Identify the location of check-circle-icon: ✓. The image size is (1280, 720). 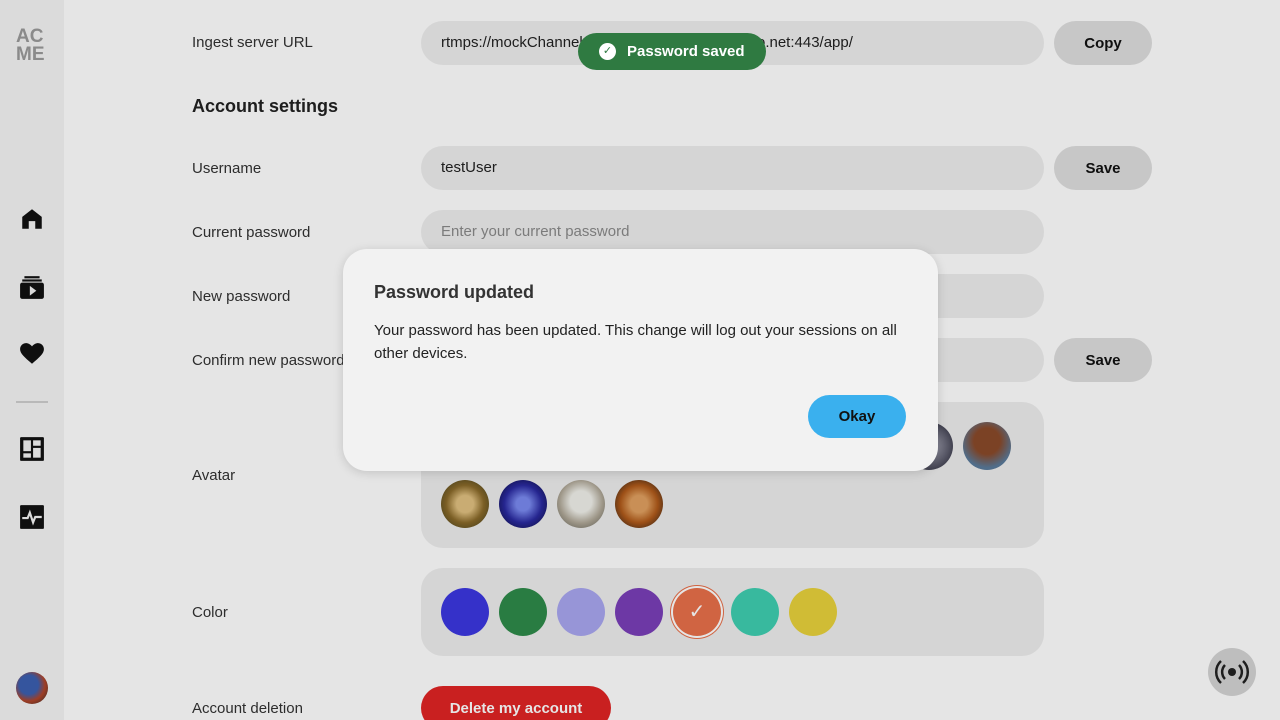
(607, 51).